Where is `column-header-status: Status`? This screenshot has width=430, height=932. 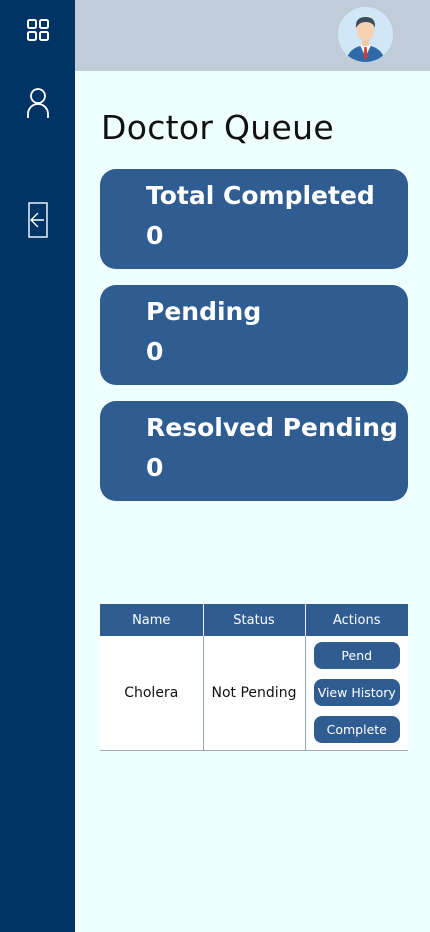 column-header-status: Status is located at coordinates (254, 620).